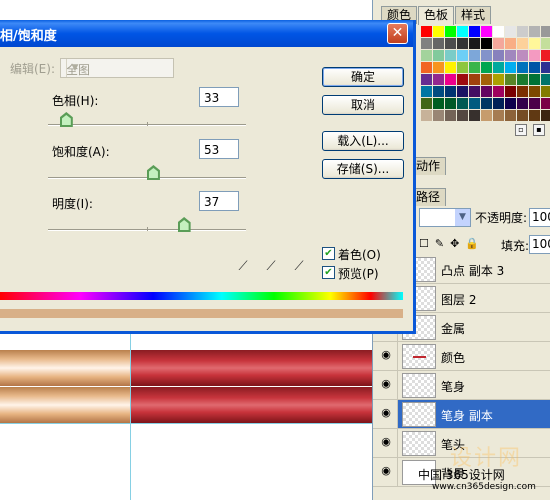 The image size is (550, 500). I want to click on colorize-checkbox: ✔, so click(328, 253).